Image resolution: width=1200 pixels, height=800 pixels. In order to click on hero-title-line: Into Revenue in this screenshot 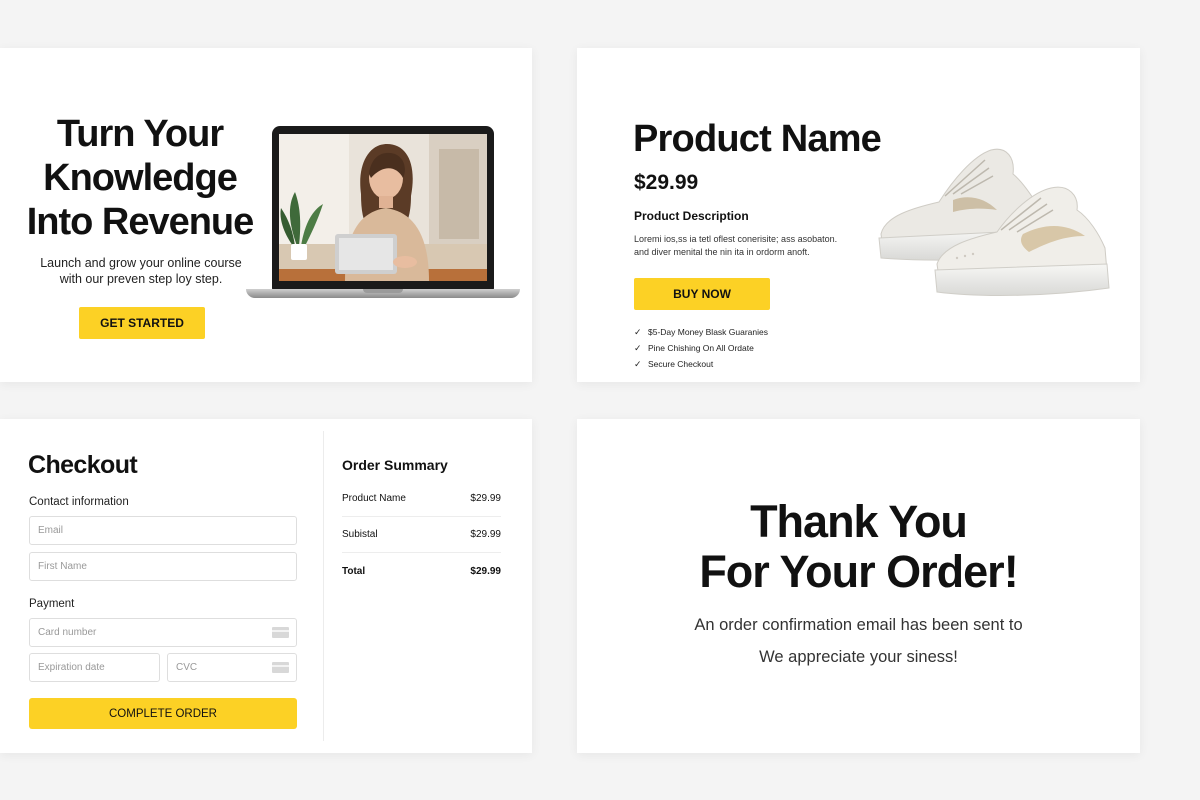, I will do `click(140, 222)`.